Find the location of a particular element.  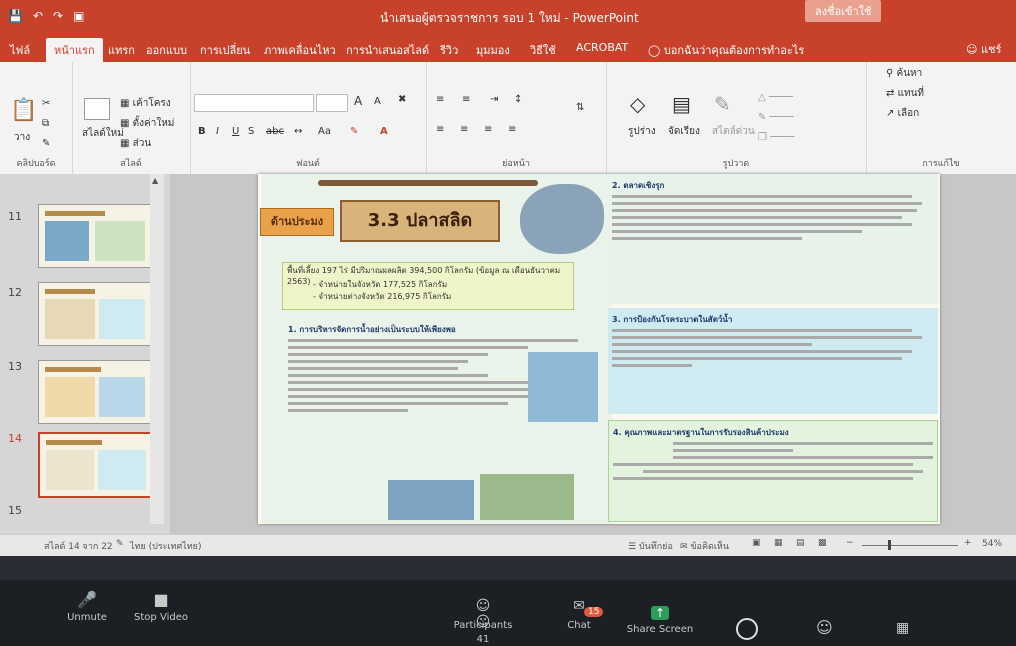

shape-outline-icon: ✎ ──── is located at coordinates (776, 117).